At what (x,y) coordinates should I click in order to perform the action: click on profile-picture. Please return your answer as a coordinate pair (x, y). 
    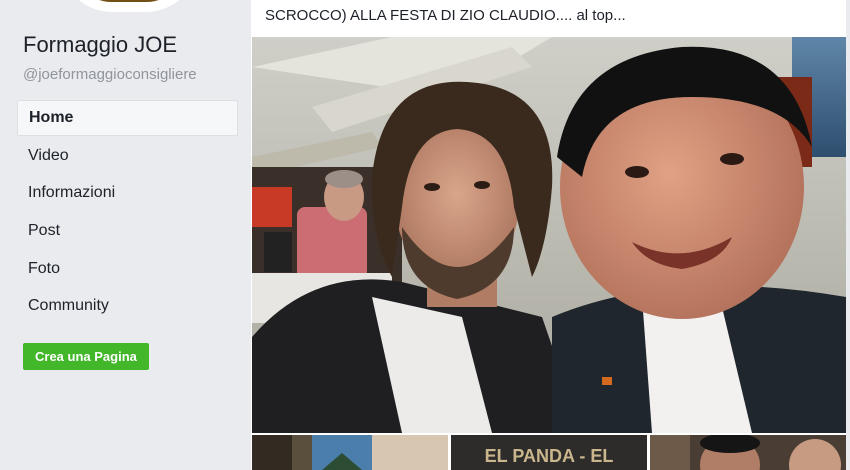
    Looking at the image, I should click on (129, 6).